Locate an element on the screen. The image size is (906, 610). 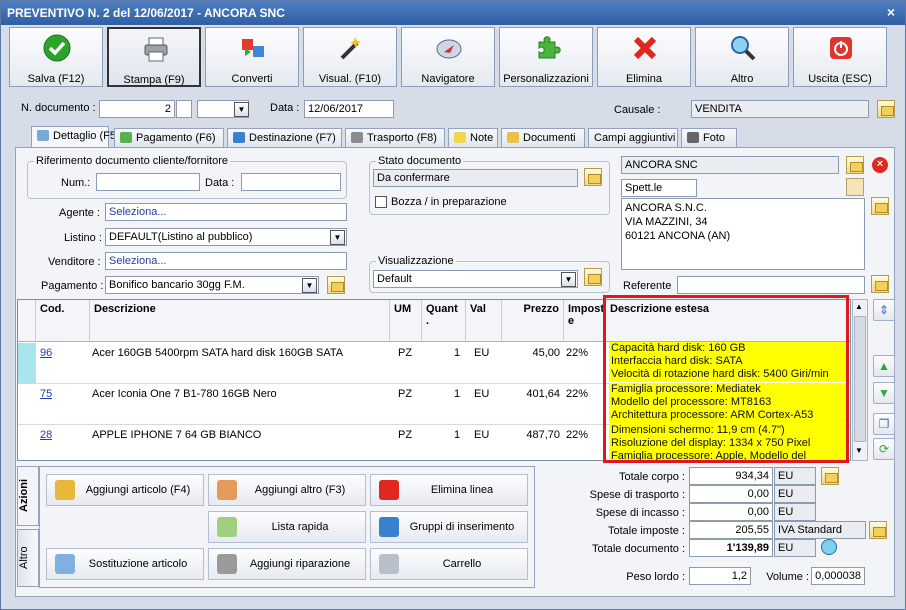
tab-documenti: Documenti is located at coordinates (543, 138).